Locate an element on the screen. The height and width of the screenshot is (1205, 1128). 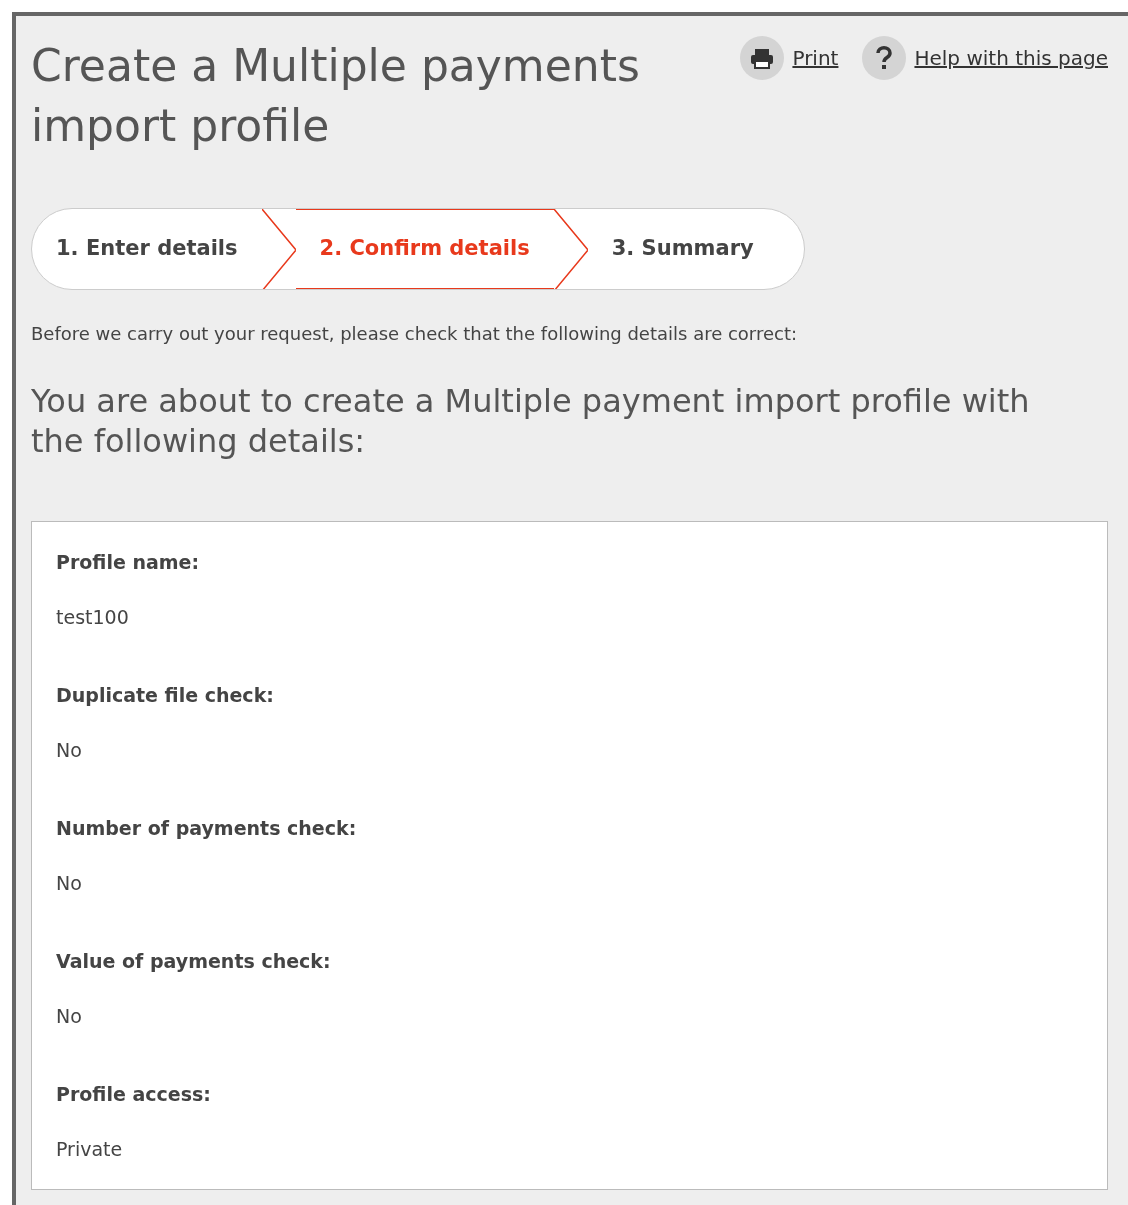
detail-label: Value of payments check: is located at coordinates (194, 961).